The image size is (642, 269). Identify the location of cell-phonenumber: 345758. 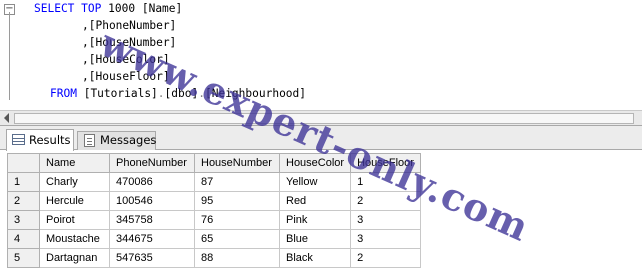
(152, 220).